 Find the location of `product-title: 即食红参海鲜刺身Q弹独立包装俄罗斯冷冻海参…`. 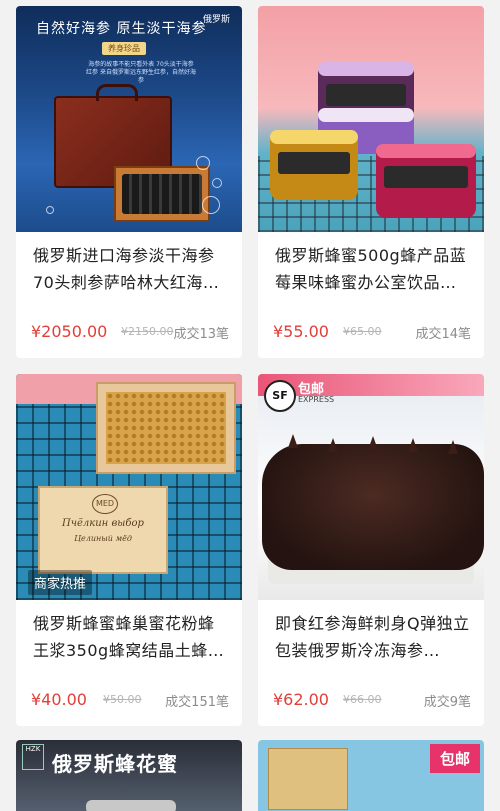

product-title: 即食红参海鲜刺身Q弹独立包装俄罗斯冷冻海参… is located at coordinates (373, 637).